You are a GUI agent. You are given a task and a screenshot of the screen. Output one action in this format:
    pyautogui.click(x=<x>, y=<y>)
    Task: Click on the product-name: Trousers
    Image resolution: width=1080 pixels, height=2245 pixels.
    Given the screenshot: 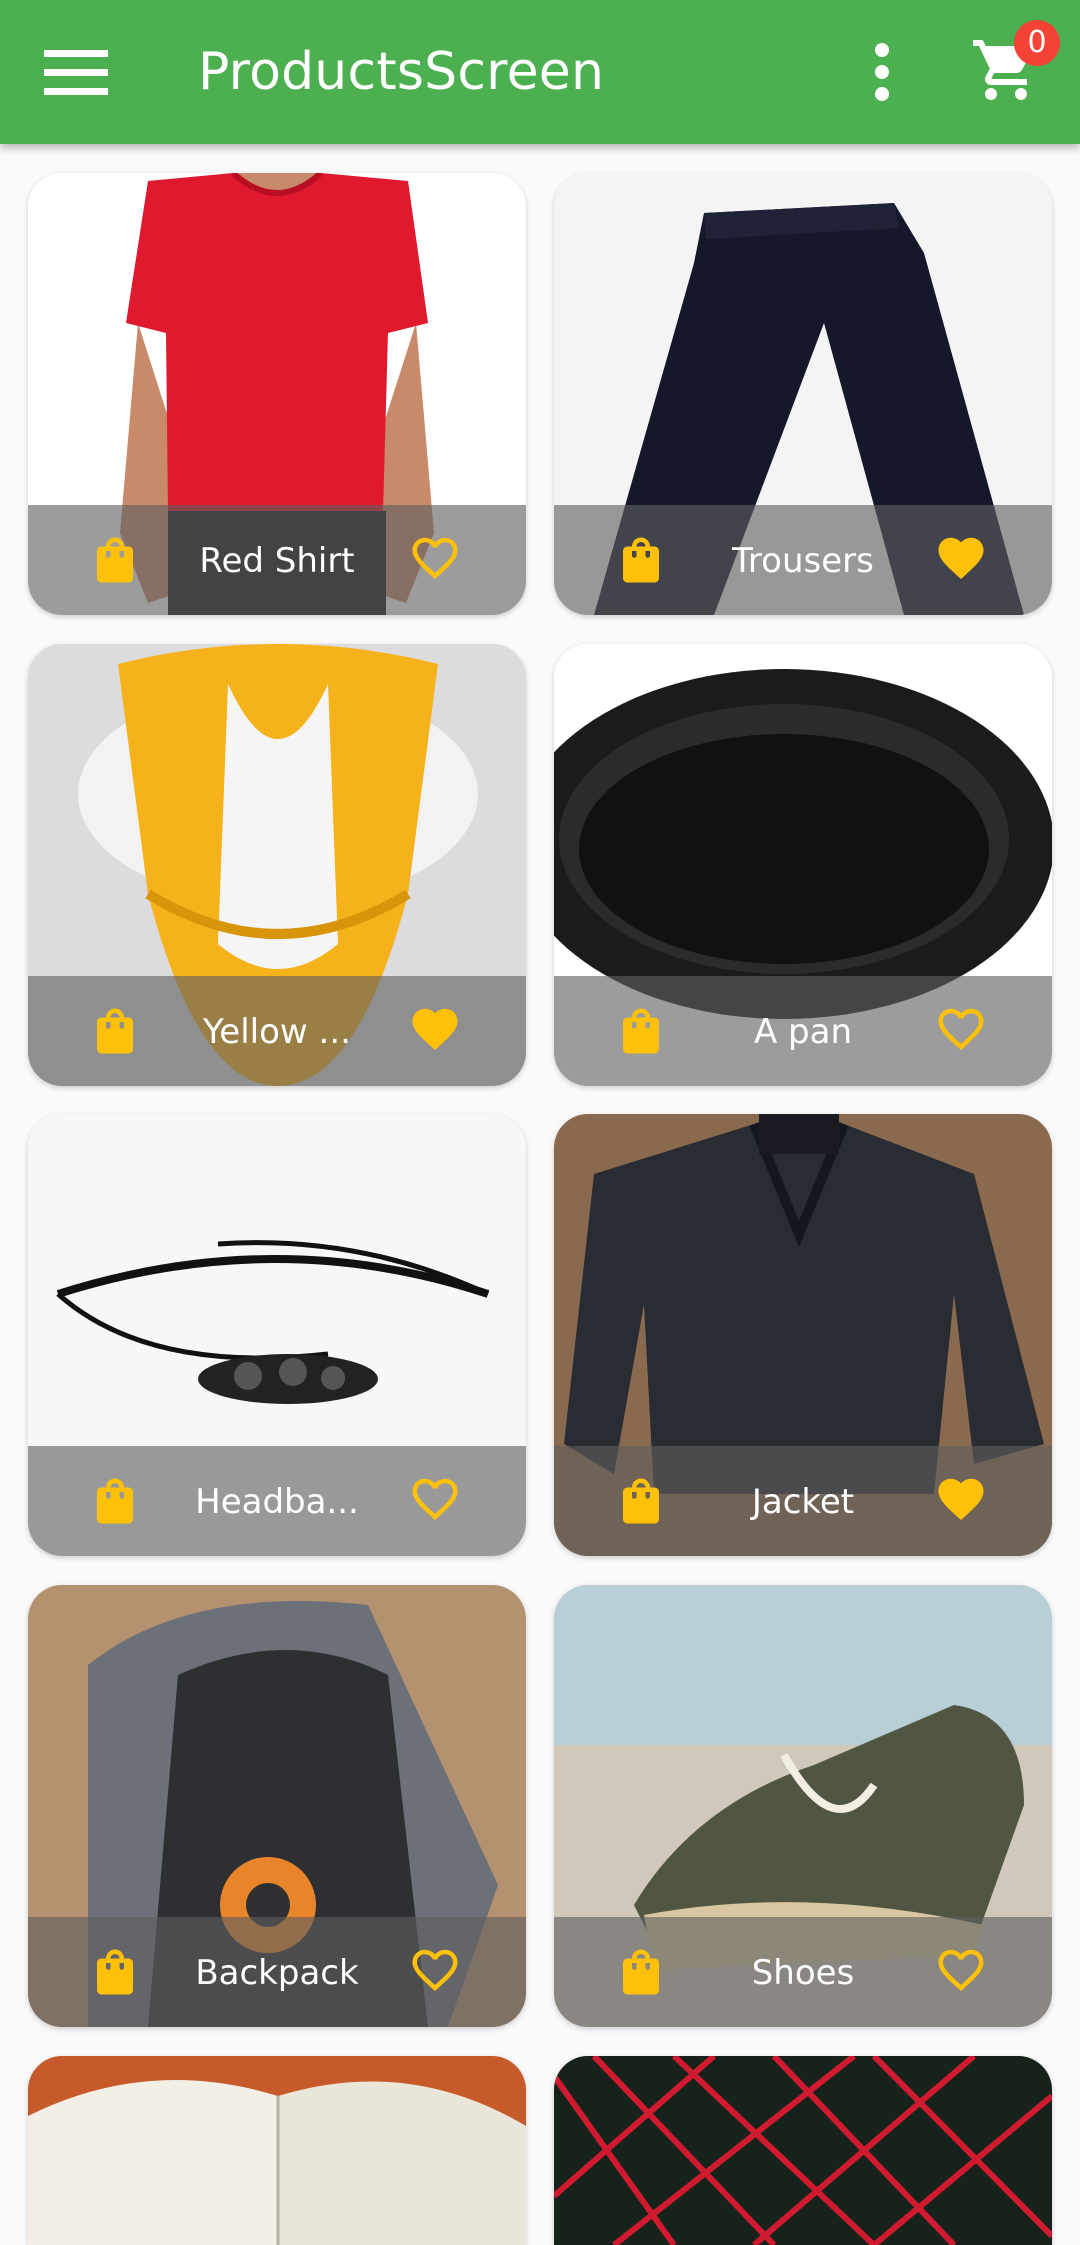 What is the action you would take?
    pyautogui.click(x=803, y=561)
    